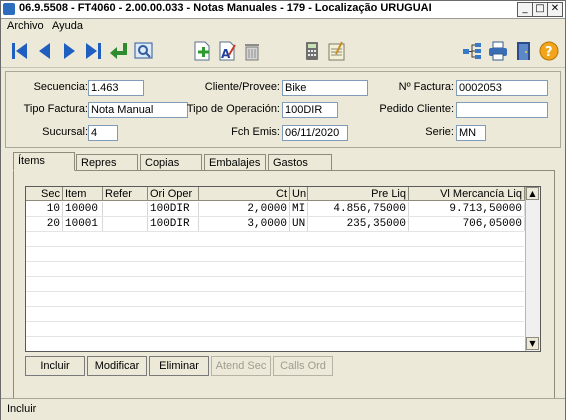 The image size is (566, 420). Describe the element at coordinates (472, 51) in the screenshot. I see `tree-structure-icon` at that location.